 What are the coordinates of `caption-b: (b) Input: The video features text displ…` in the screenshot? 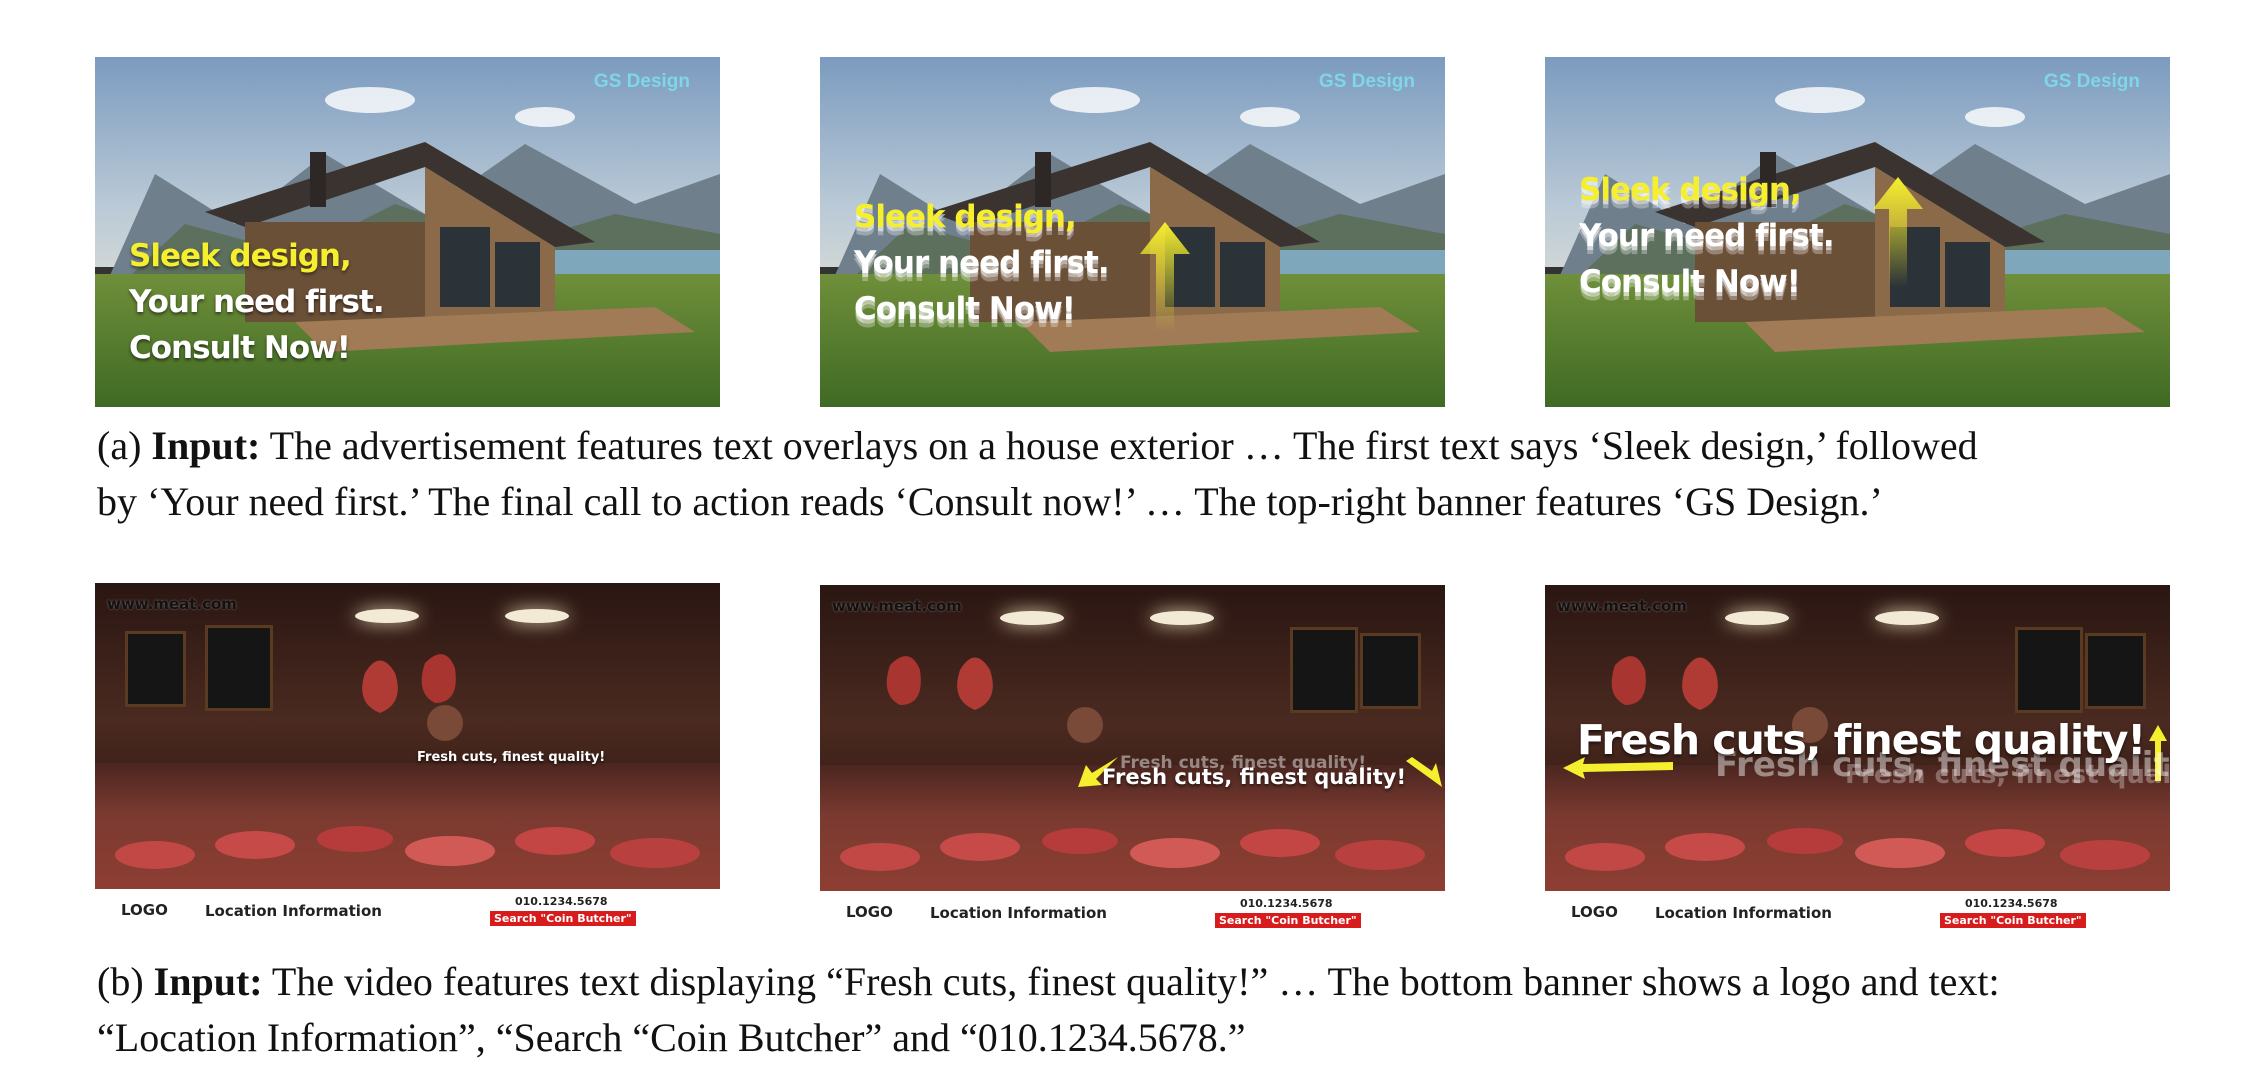 It's located at (1048, 1010).